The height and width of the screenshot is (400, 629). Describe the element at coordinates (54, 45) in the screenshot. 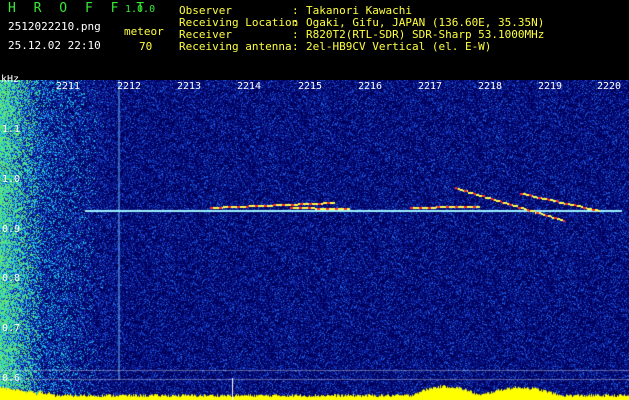

I see `timestamp: 25.12.02 22:10` at that location.